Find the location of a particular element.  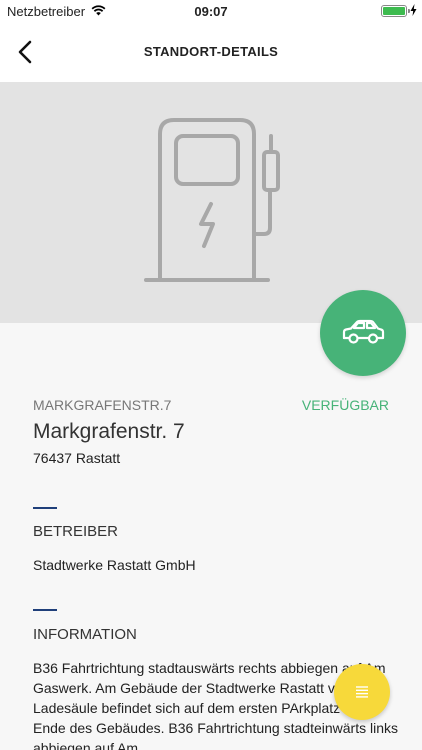

charging-station-icon is located at coordinates (212, 200).